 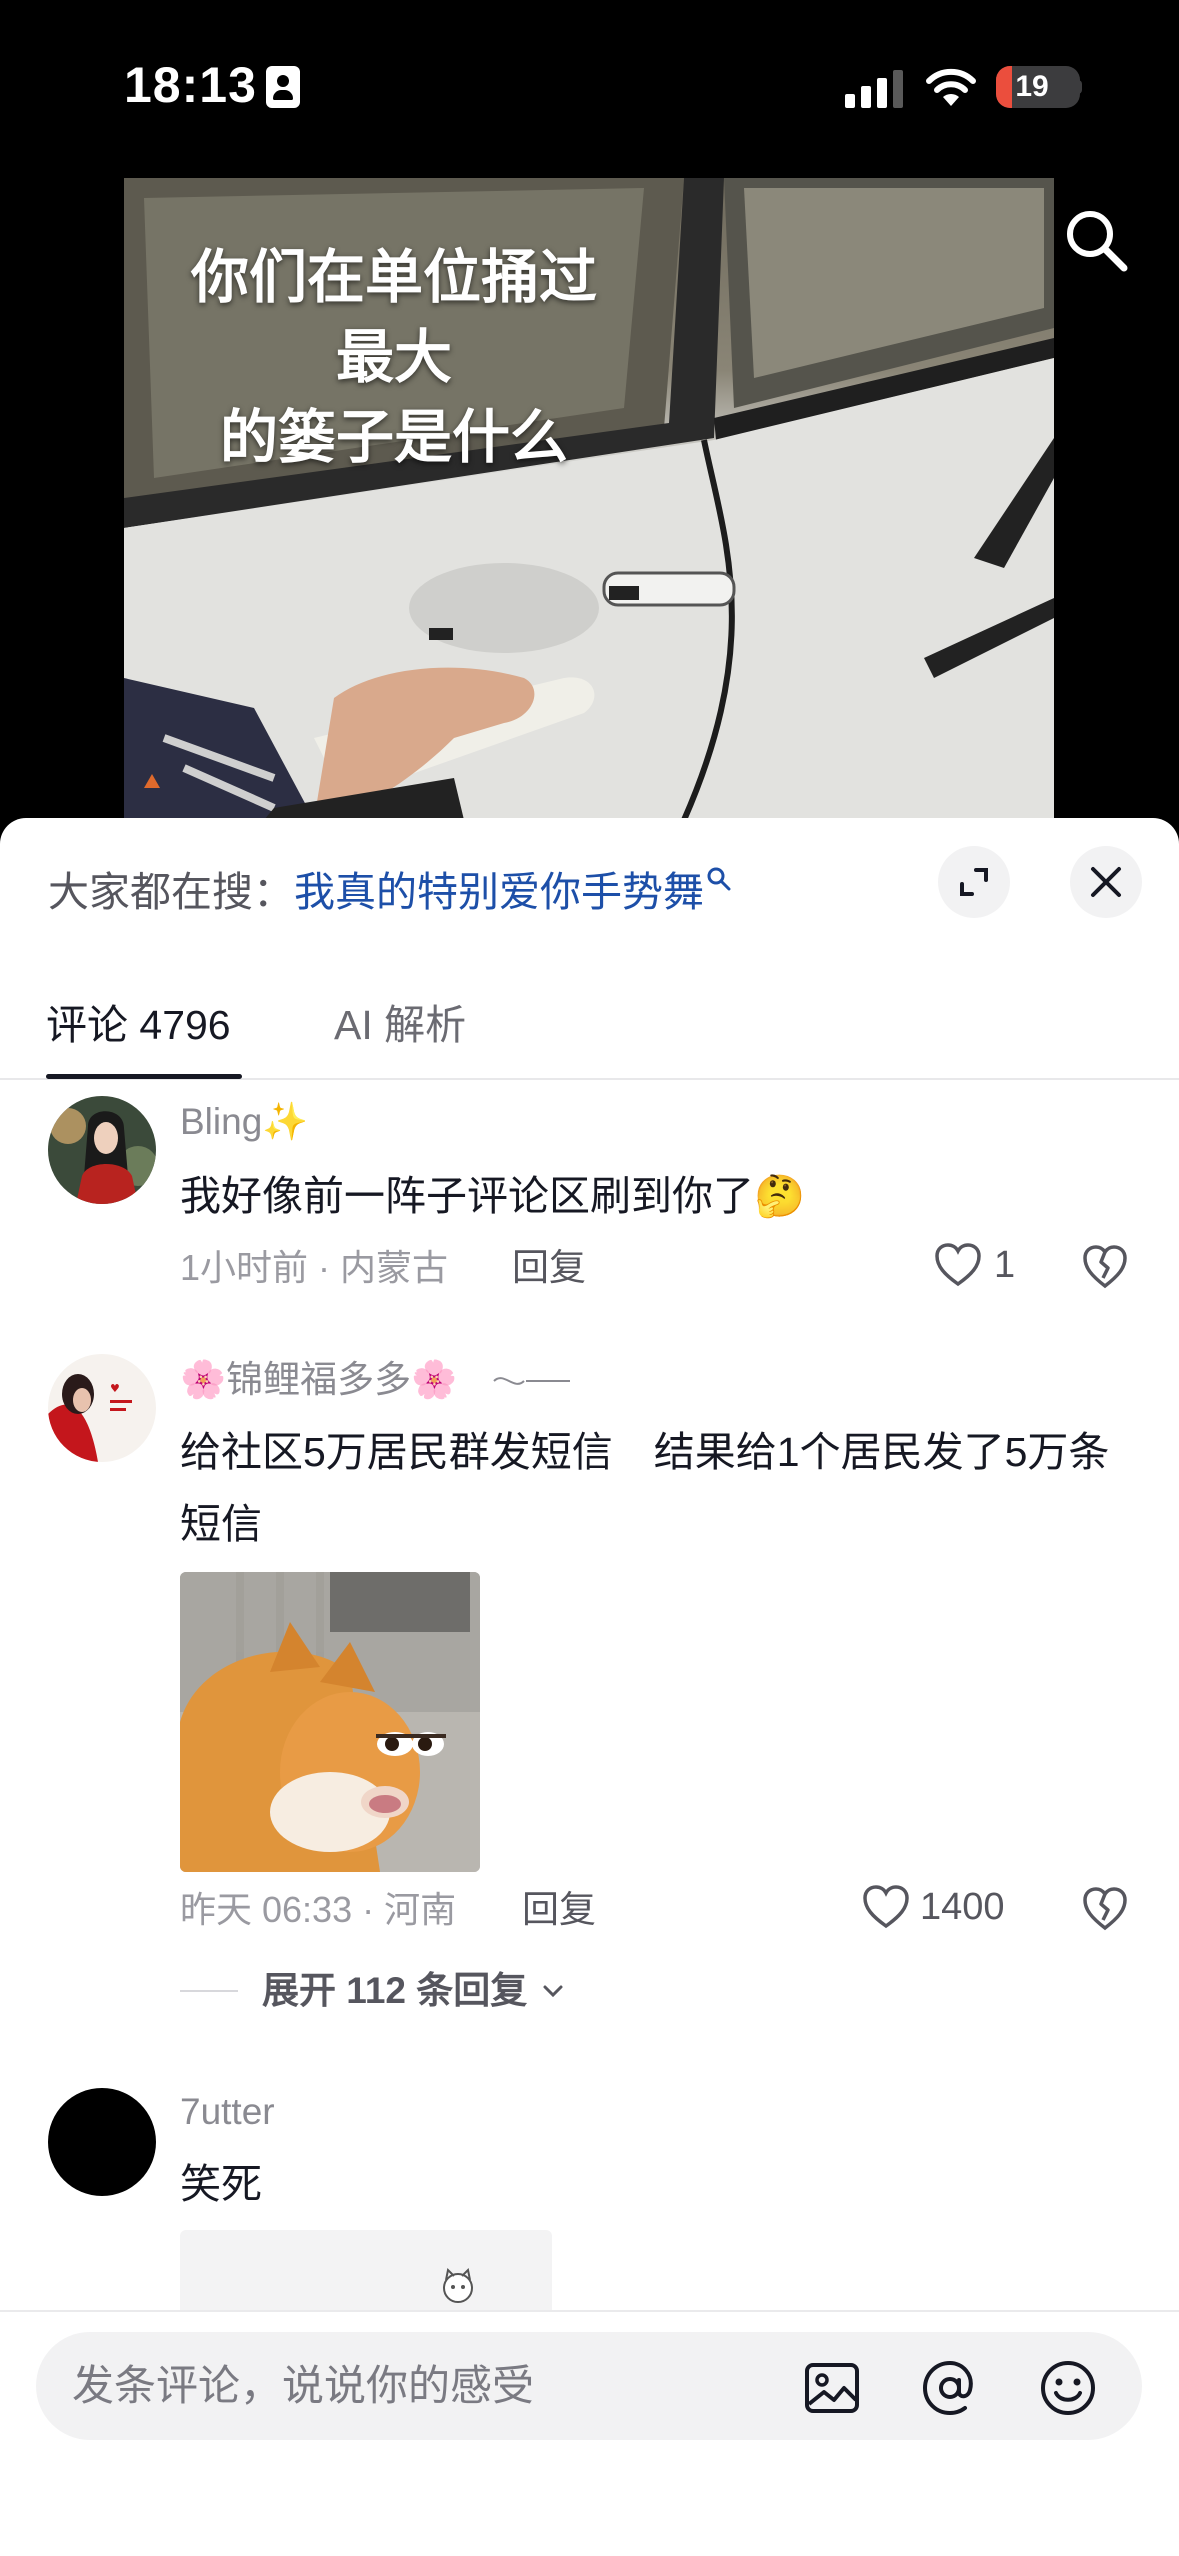 What do you see at coordinates (395, 1990) in the screenshot?
I see `expand-replies-label: 展开 112 条回复` at bounding box center [395, 1990].